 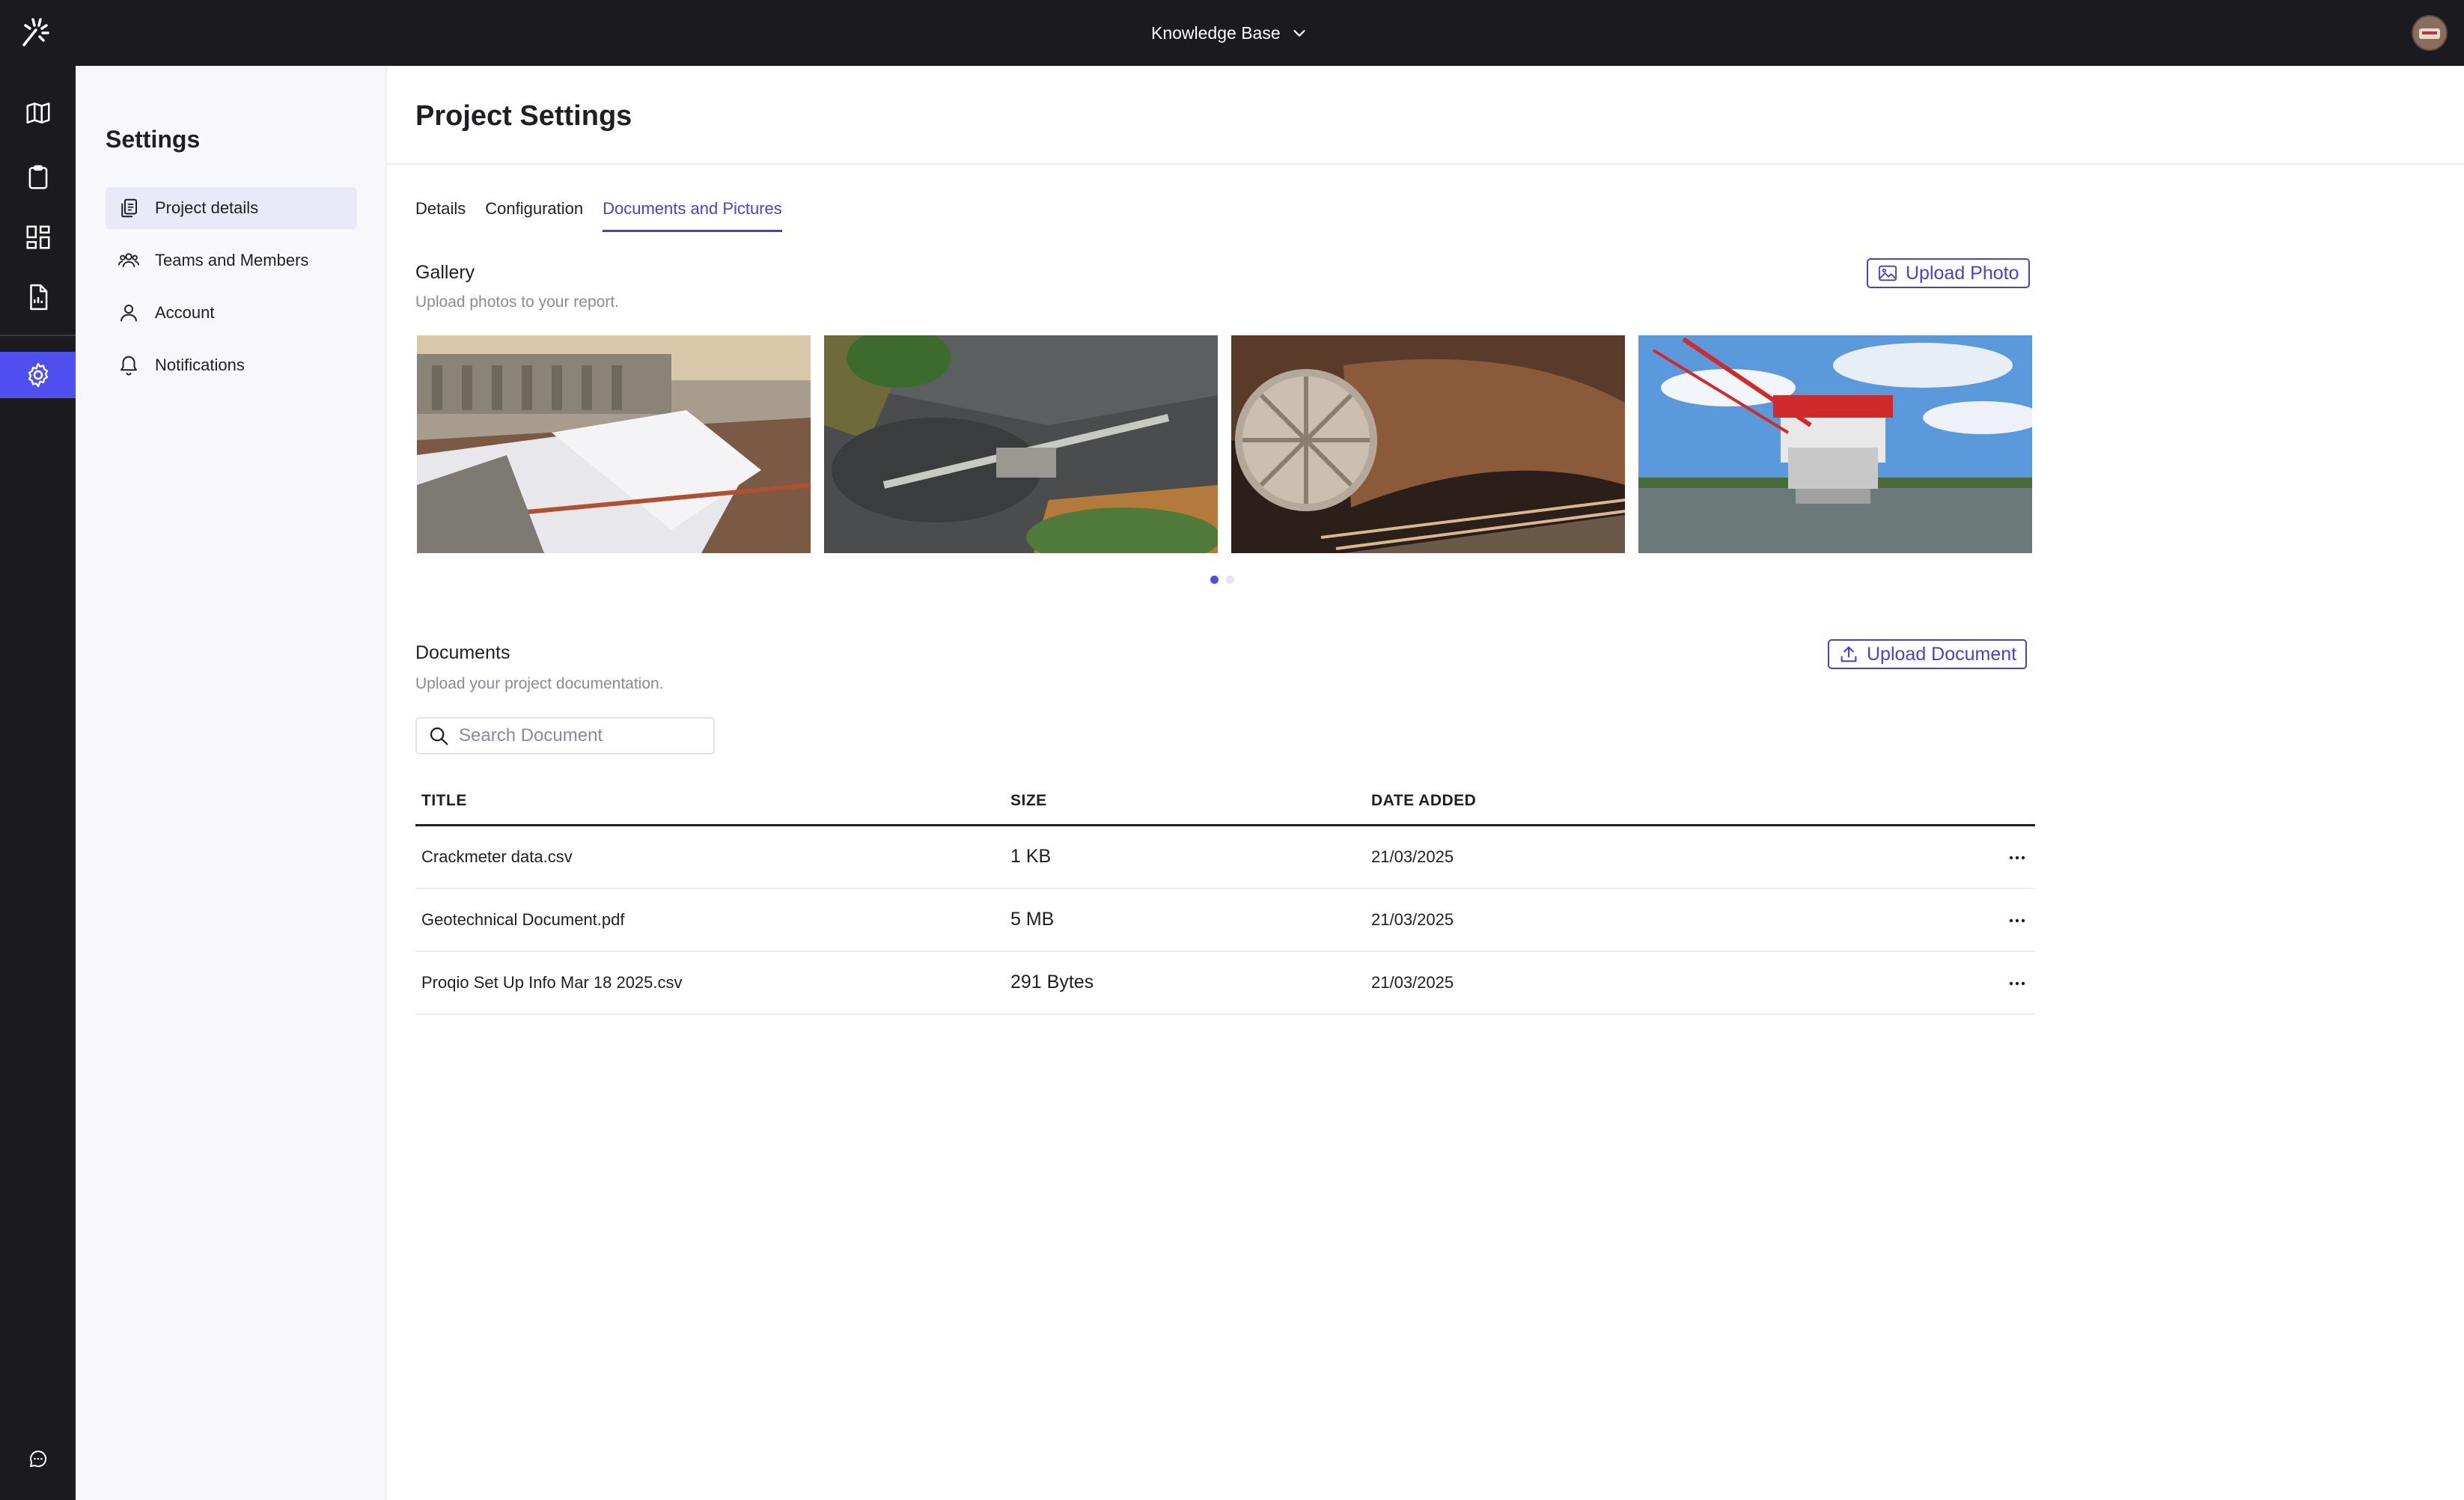 What do you see at coordinates (1849, 654) in the screenshot?
I see `upload-icon` at bounding box center [1849, 654].